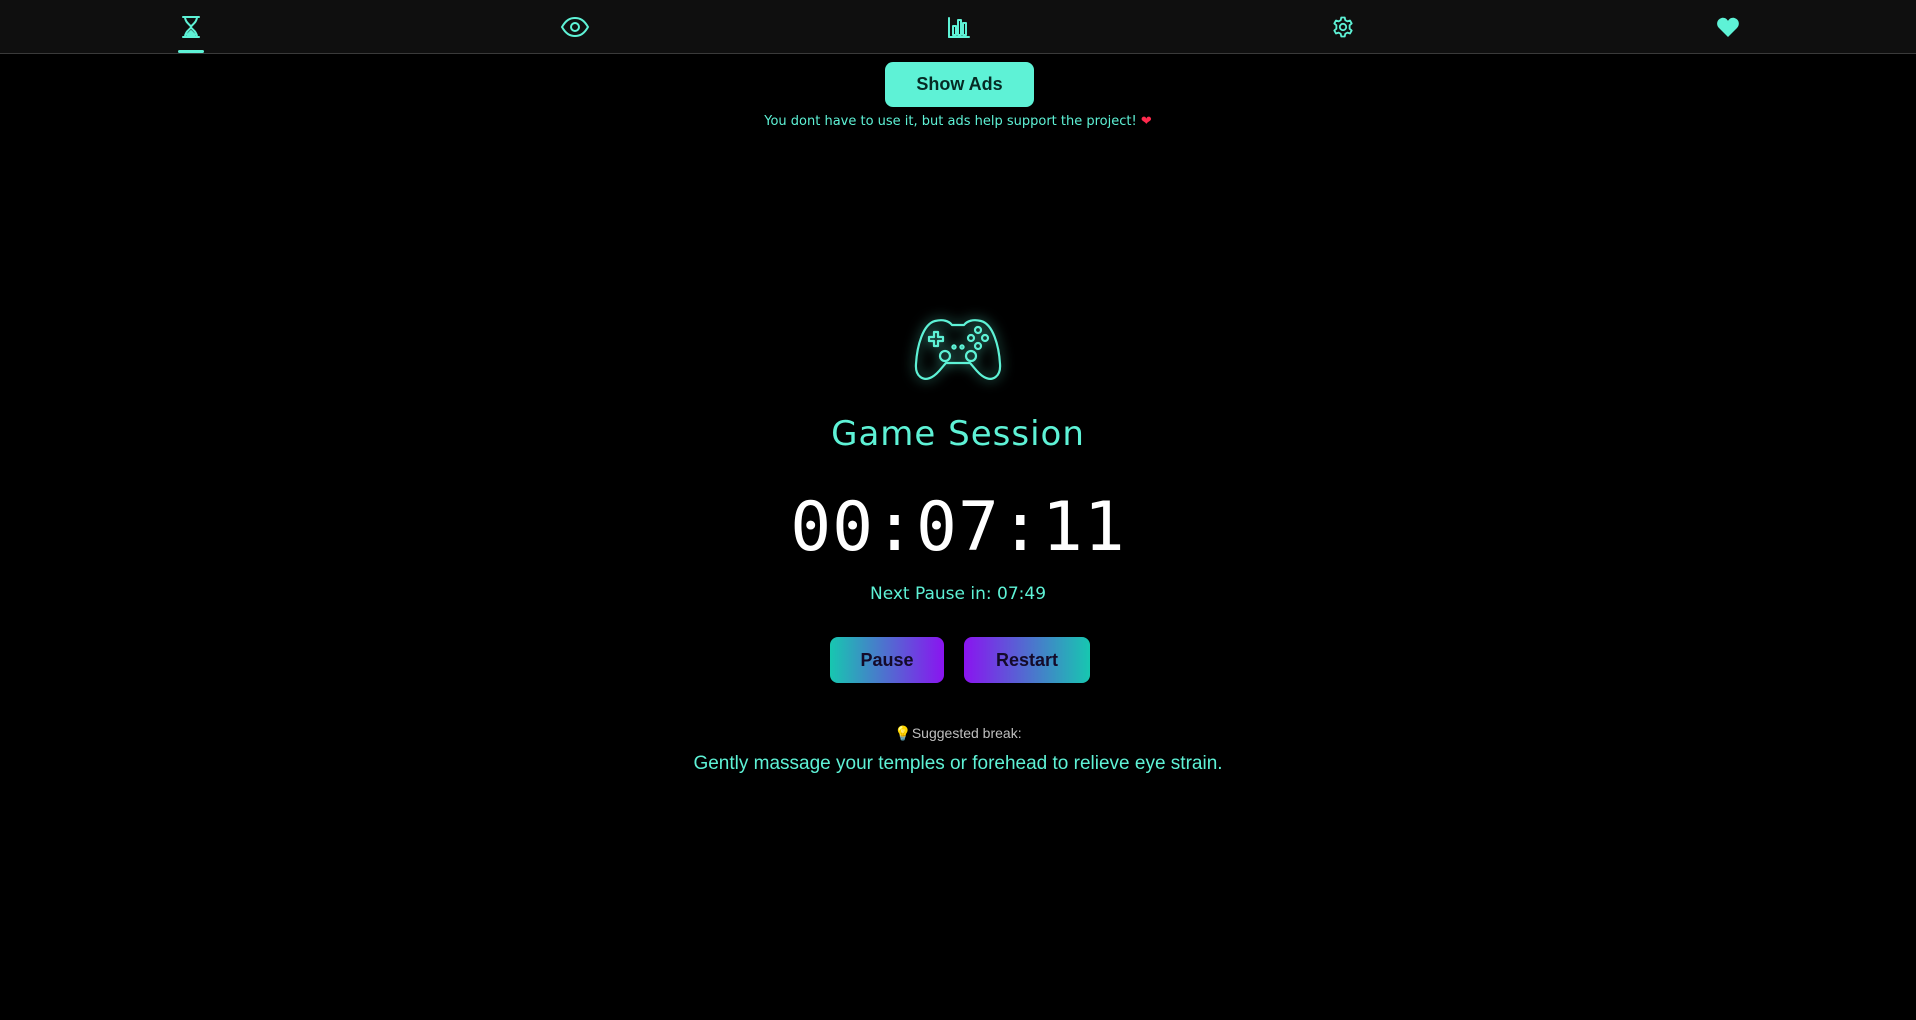 The width and height of the screenshot is (1916, 1020). I want to click on nav-stats-tab, so click(959, 26).